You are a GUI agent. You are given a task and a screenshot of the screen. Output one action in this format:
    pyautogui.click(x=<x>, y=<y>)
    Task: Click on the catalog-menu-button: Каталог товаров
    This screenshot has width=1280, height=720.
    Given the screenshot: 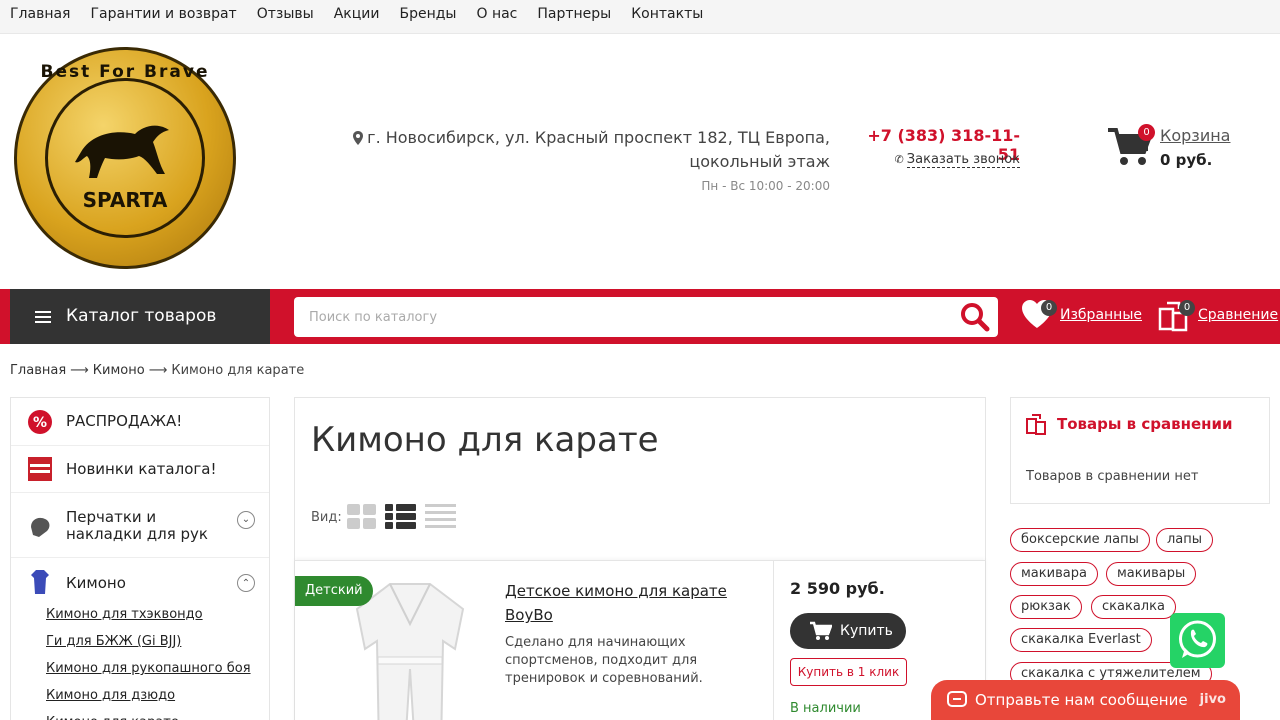 What is the action you would take?
    pyautogui.click(x=140, y=316)
    